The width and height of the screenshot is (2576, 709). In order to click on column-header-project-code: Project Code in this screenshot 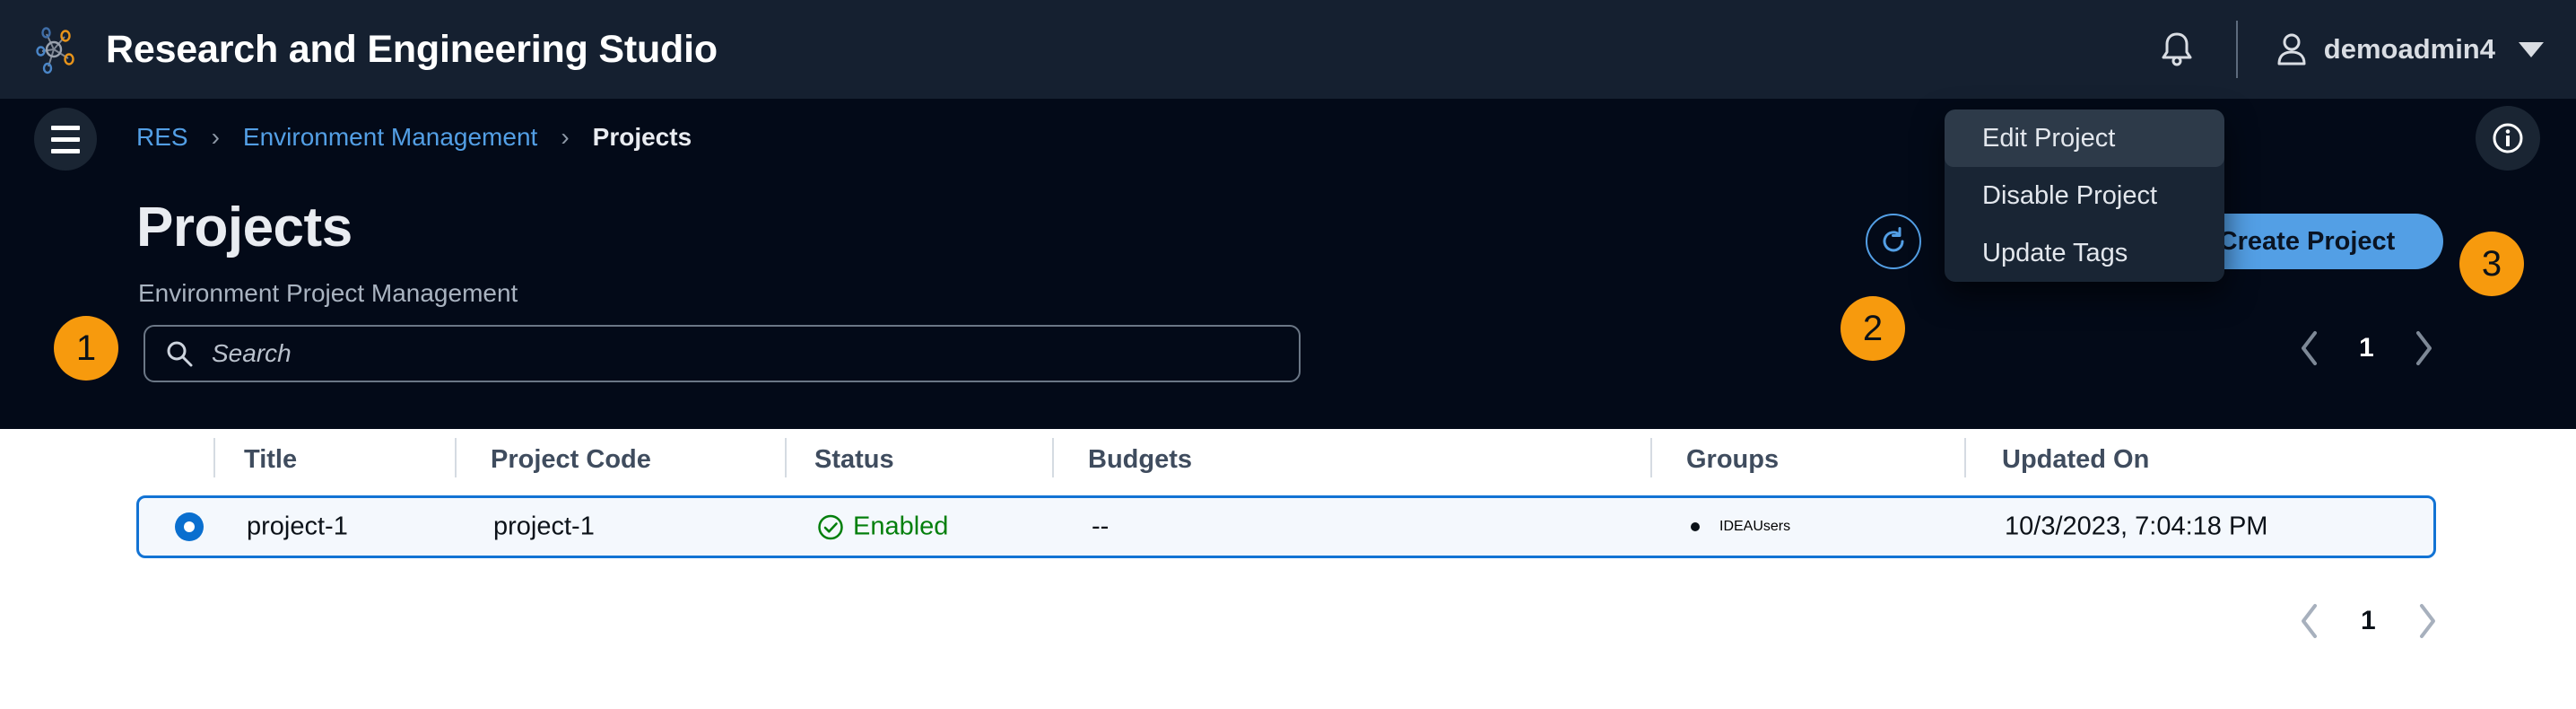, I will do `click(571, 460)`.